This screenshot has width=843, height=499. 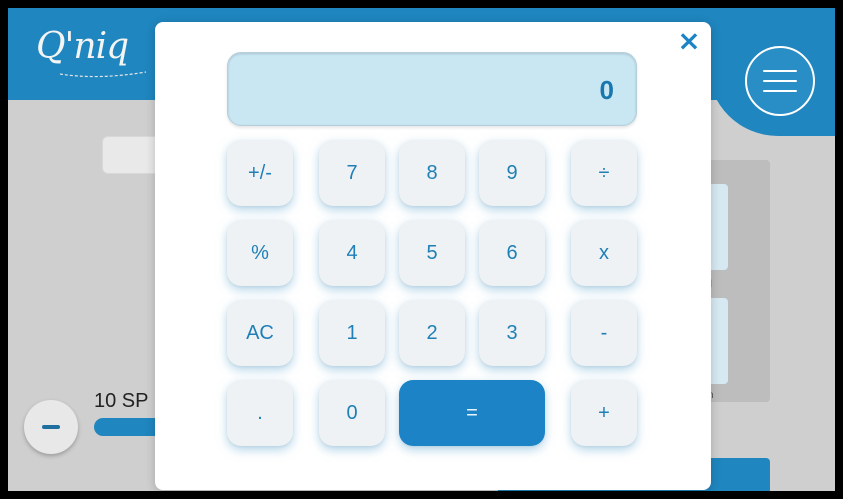 What do you see at coordinates (512, 333) in the screenshot?
I see `key-3: 3` at bounding box center [512, 333].